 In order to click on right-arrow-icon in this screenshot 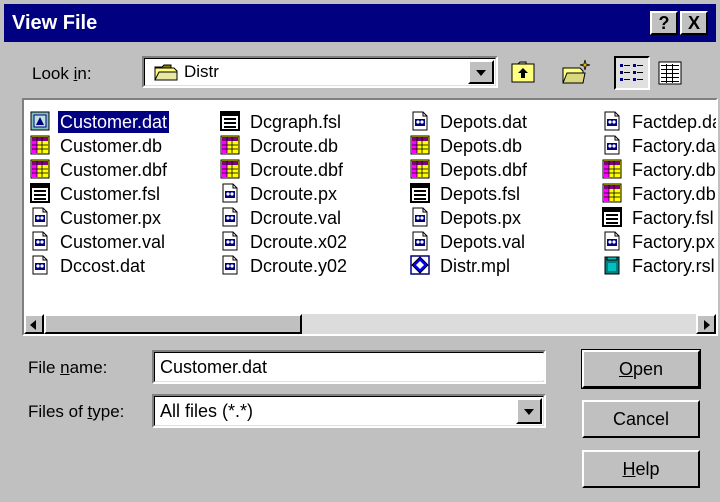, I will do `click(707, 325)`.